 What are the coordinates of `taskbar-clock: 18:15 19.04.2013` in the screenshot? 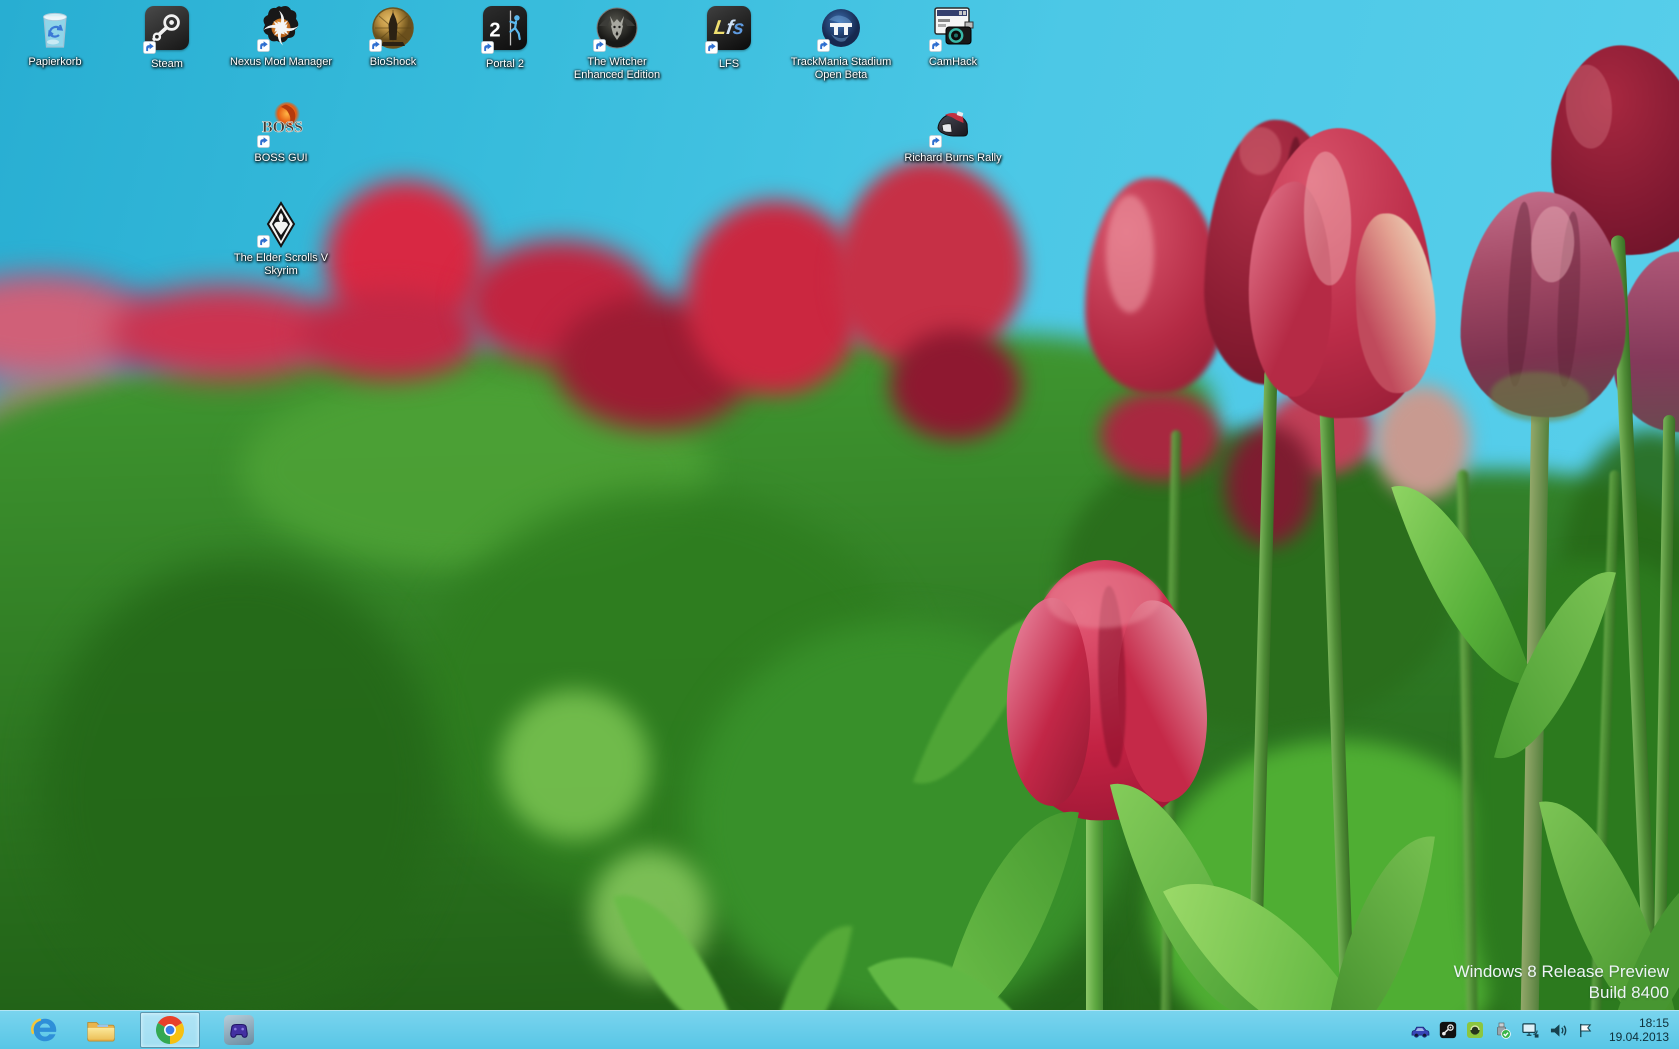 It's located at (1639, 1030).